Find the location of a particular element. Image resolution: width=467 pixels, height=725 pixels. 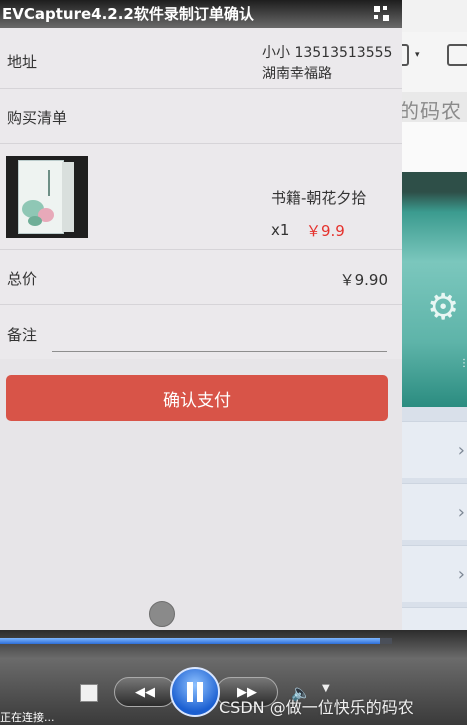

address-row: 地址 小小 13513513555 湖南幸福路 is located at coordinates (201, 58).